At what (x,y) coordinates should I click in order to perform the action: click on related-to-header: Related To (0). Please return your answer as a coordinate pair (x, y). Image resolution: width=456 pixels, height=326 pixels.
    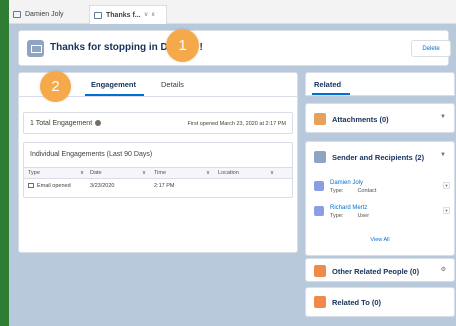
    Looking at the image, I should click on (347, 302).